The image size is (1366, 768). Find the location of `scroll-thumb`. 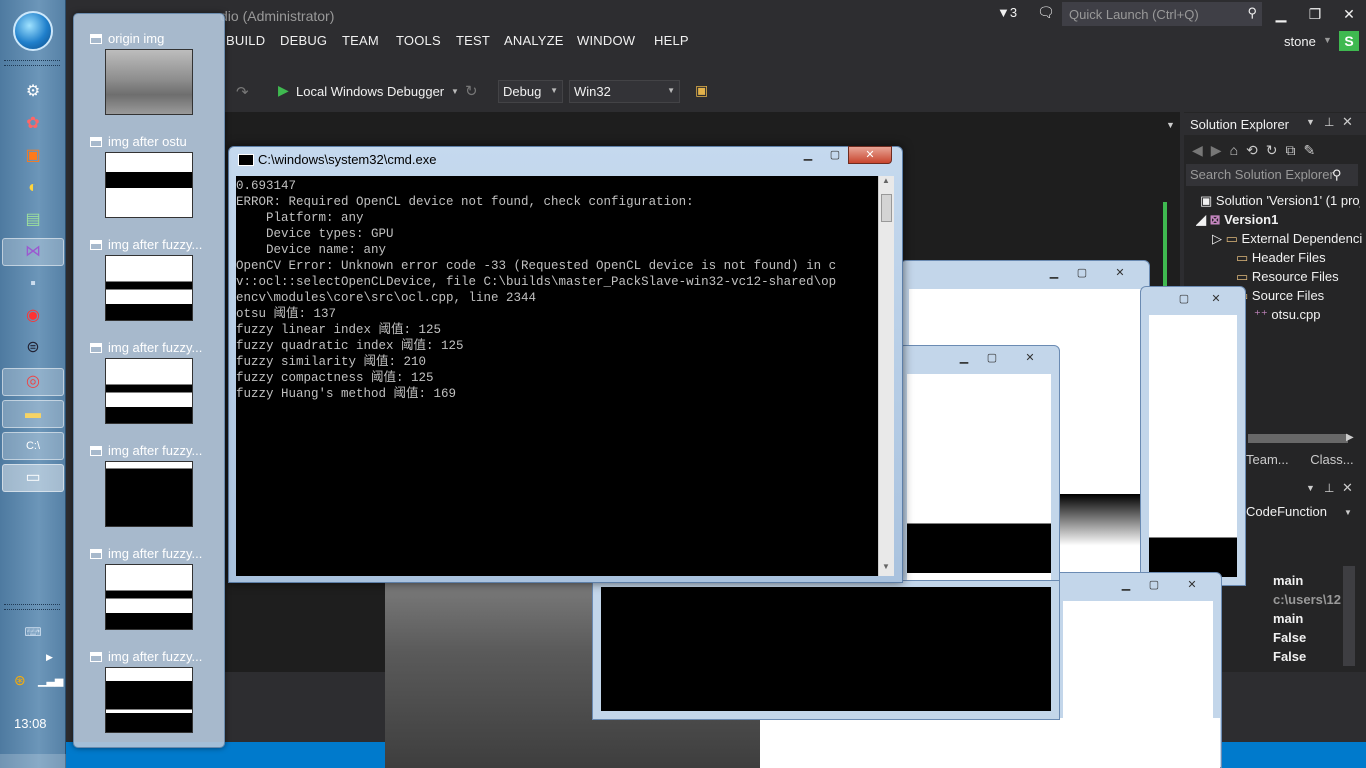

scroll-thumb is located at coordinates (886, 208).